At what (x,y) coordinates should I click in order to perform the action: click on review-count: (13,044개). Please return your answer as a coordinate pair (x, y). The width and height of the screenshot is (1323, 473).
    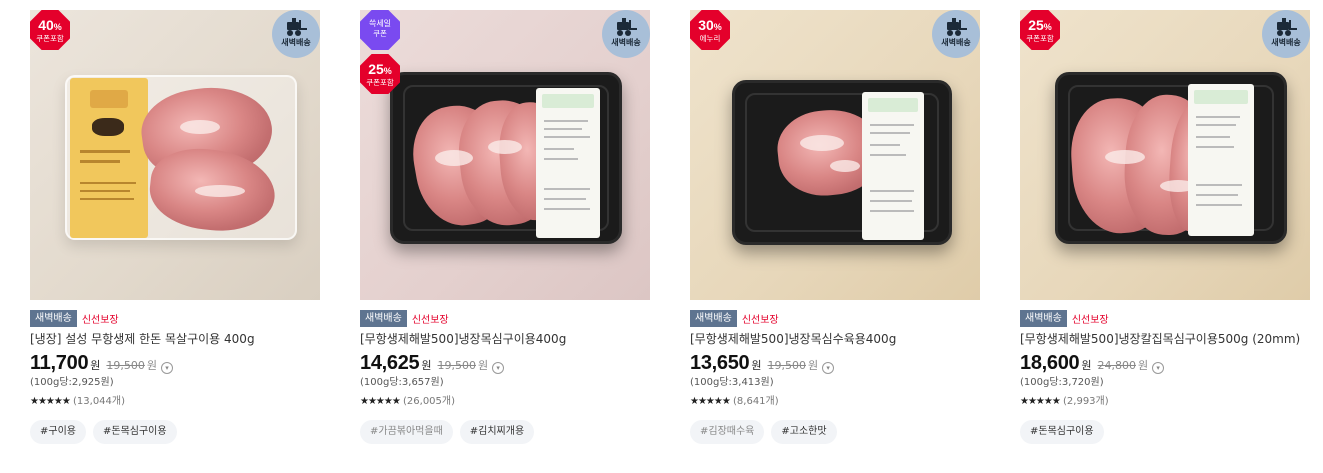
    Looking at the image, I should click on (99, 401).